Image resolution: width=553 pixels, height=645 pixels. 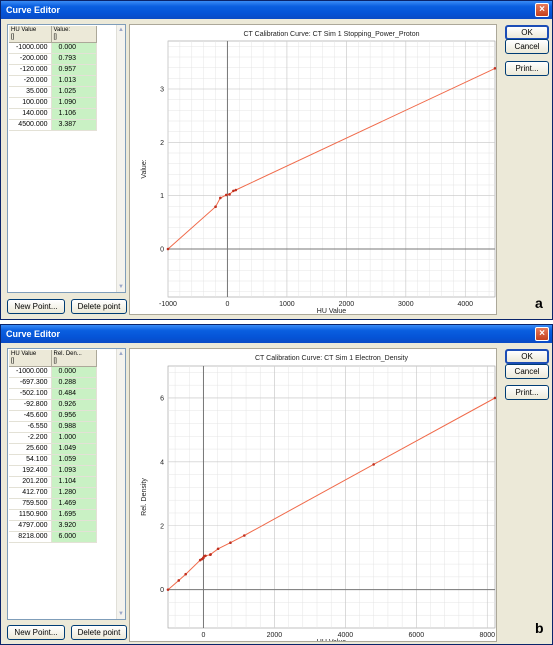 I want to click on hu-value-cell: -20.000, so click(x=30, y=81).